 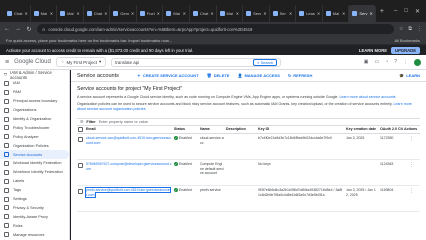 What do you see at coordinates (409, 75) in the screenshot?
I see `learn-button: 🎓 LEARN` at bounding box center [409, 75].